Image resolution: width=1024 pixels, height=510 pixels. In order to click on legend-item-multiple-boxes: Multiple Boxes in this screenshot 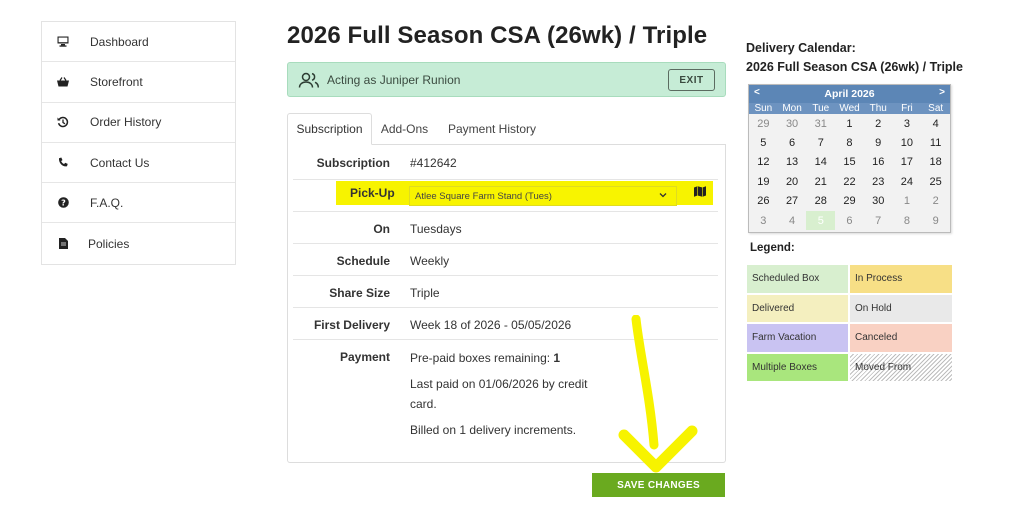, I will do `click(797, 367)`.